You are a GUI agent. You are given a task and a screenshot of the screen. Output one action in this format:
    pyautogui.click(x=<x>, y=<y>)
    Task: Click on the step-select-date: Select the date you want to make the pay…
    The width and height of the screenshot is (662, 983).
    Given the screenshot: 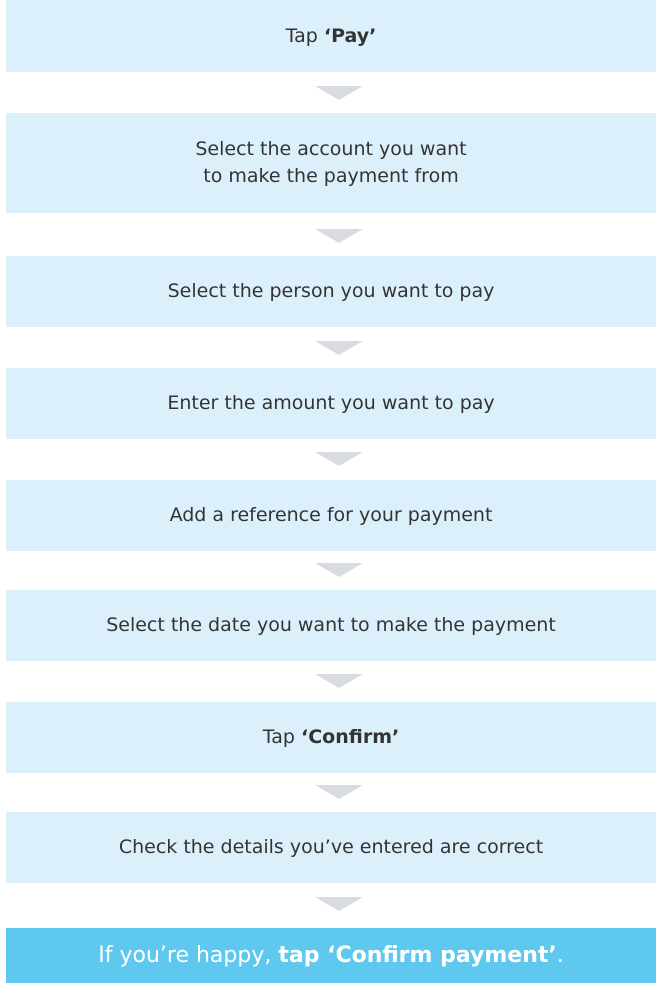 What is the action you would take?
    pyautogui.click(x=331, y=625)
    